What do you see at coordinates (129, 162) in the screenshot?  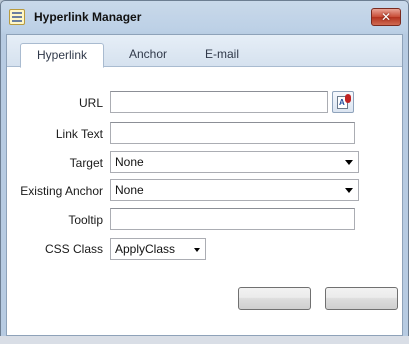 I see `target-select-value: None` at bounding box center [129, 162].